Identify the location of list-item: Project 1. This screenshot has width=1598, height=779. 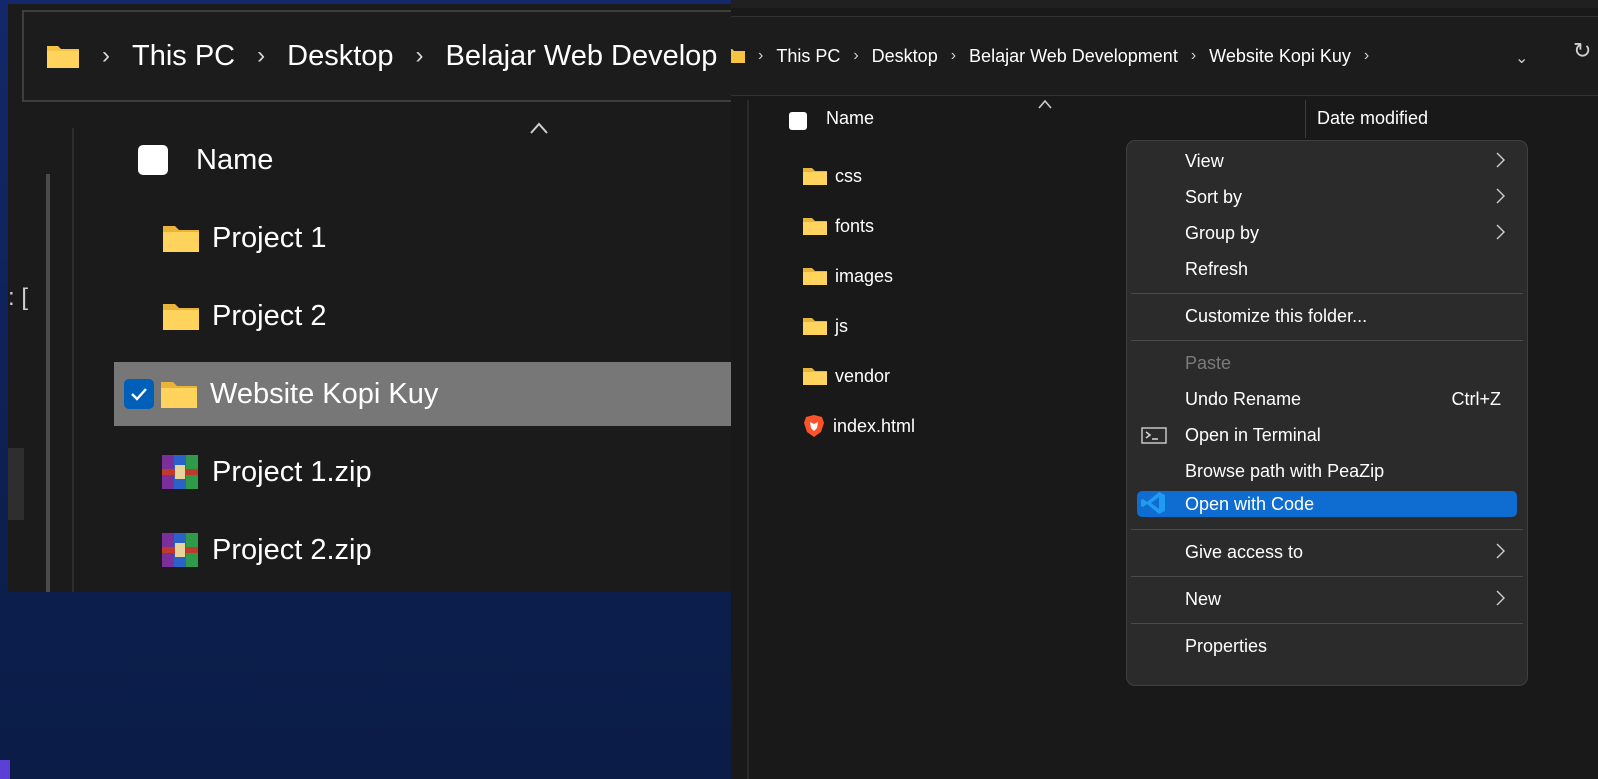
(422, 238).